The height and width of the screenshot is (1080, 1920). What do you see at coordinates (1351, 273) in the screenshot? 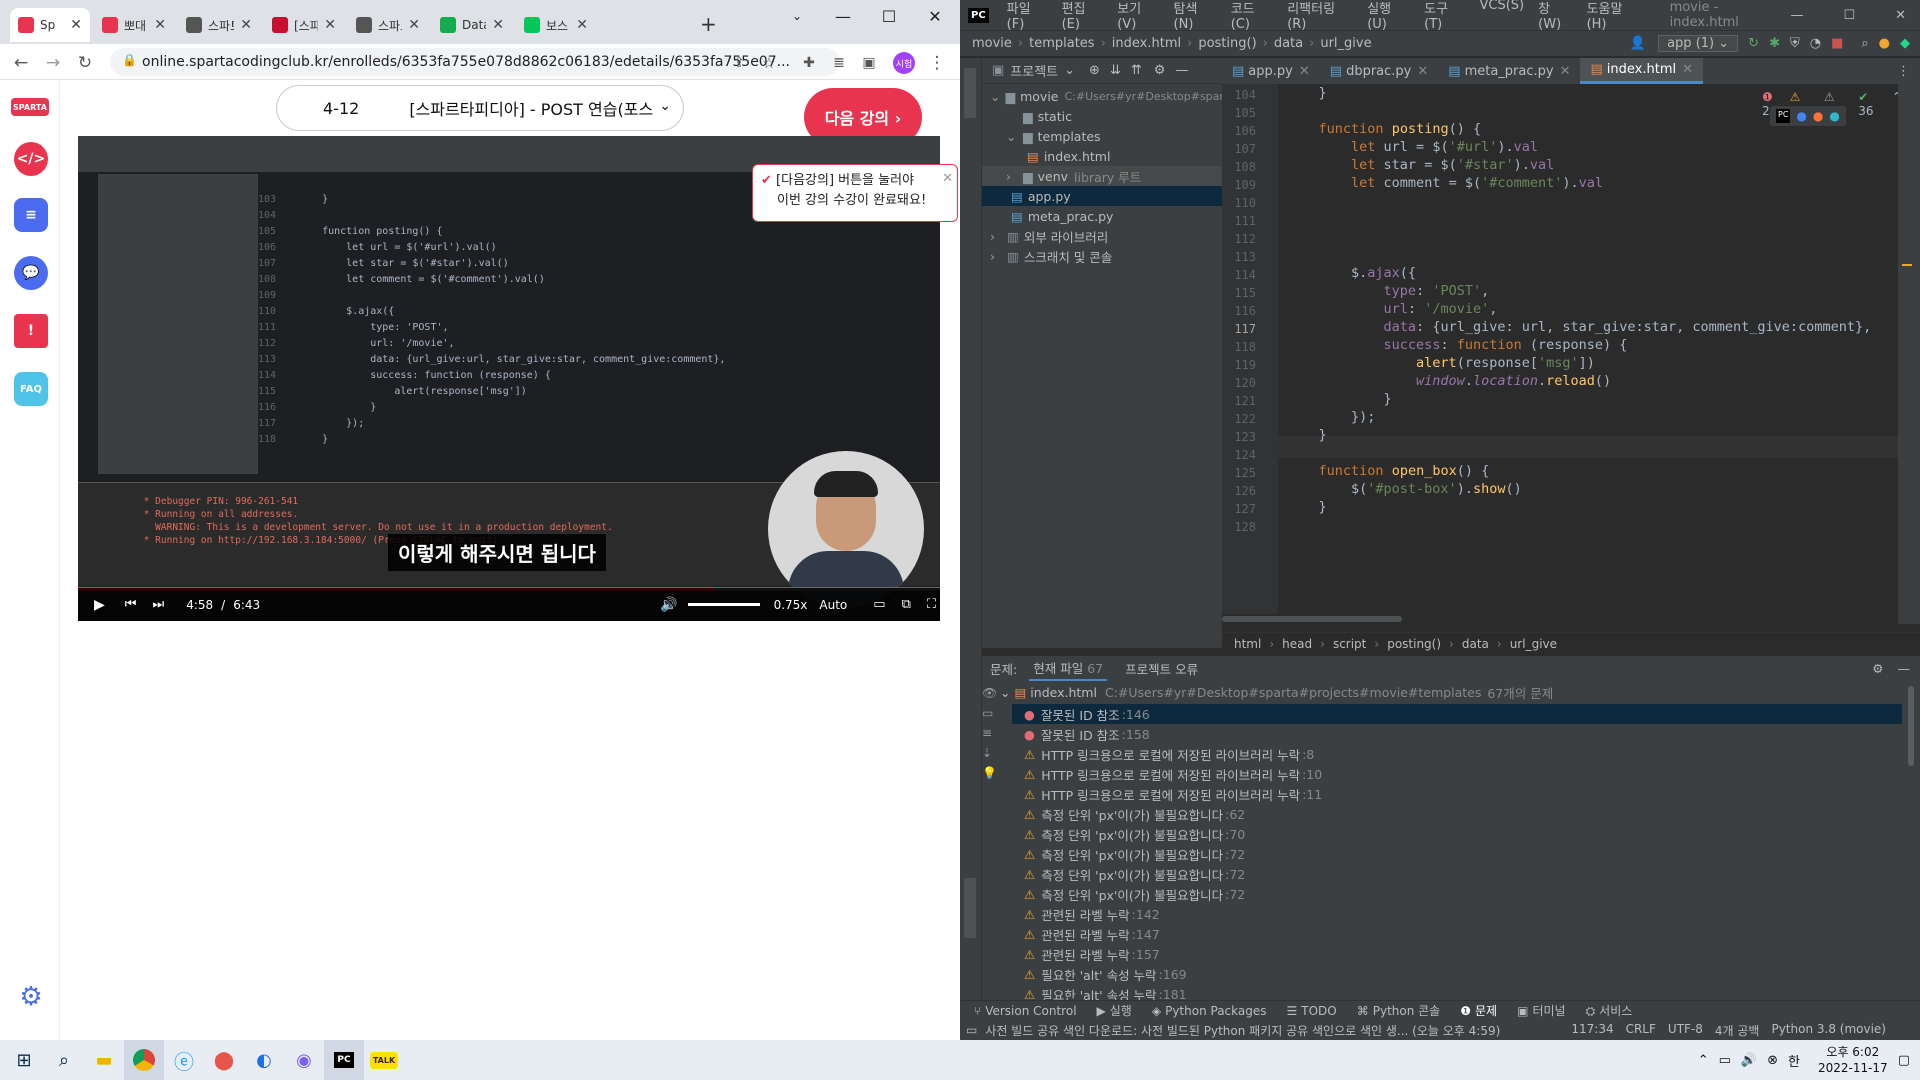
I see `code-line: $.ajax({` at bounding box center [1351, 273].